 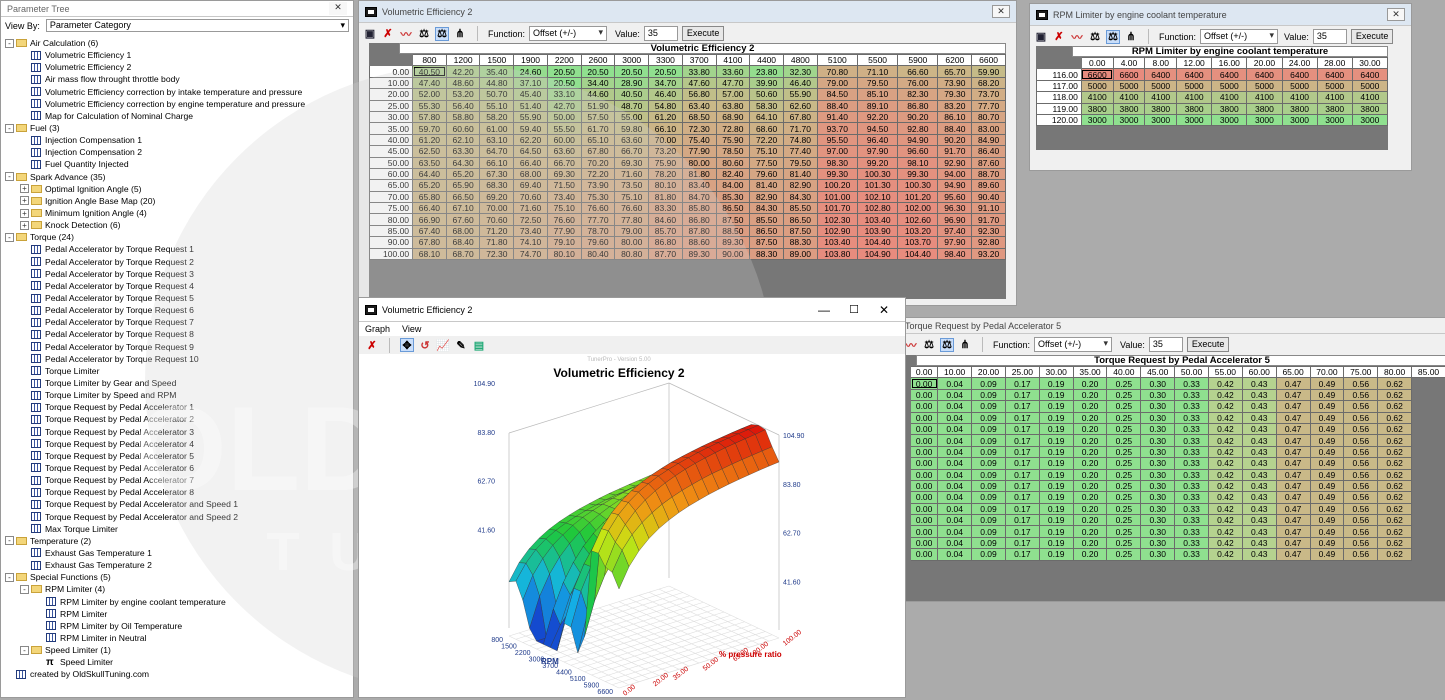 I want to click on tree-node: -Spark Advance (35), so click(x=179, y=177).